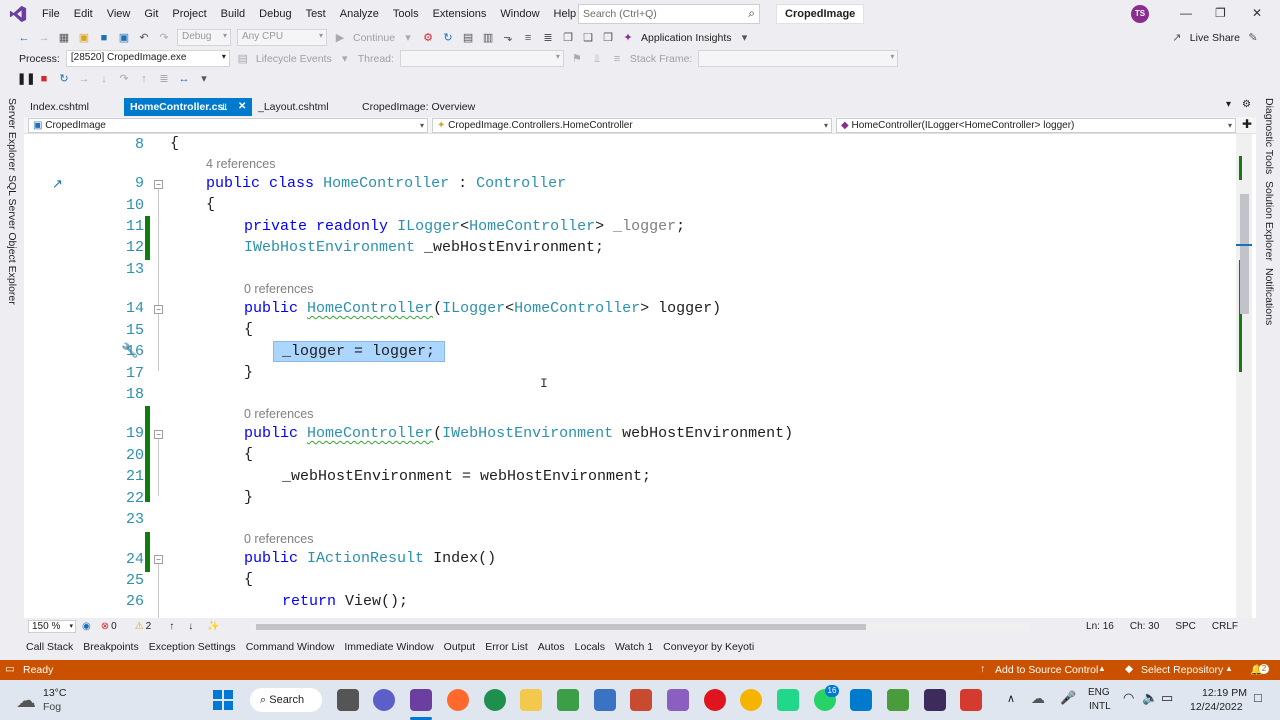 The image size is (1280, 720). I want to click on whitespace-indicator: SPC, so click(1185, 626).